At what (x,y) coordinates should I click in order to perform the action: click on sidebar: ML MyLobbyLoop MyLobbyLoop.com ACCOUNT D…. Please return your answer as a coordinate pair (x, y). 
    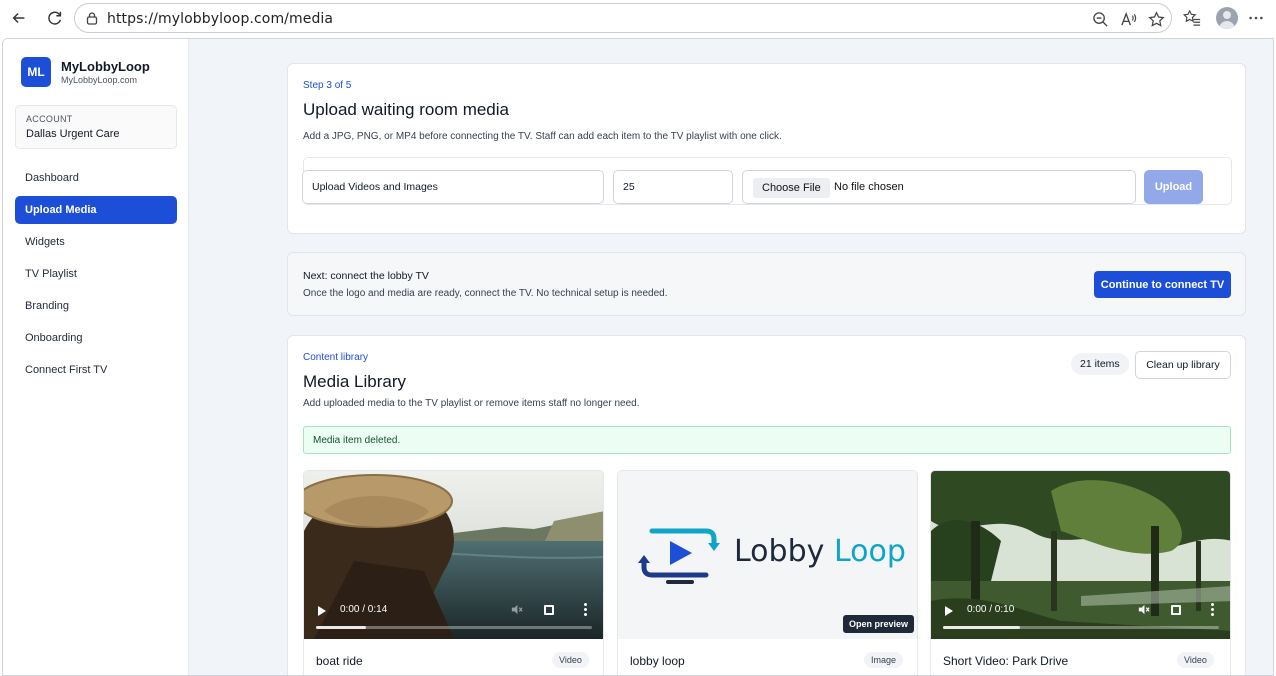
    Looking at the image, I should click on (96, 357).